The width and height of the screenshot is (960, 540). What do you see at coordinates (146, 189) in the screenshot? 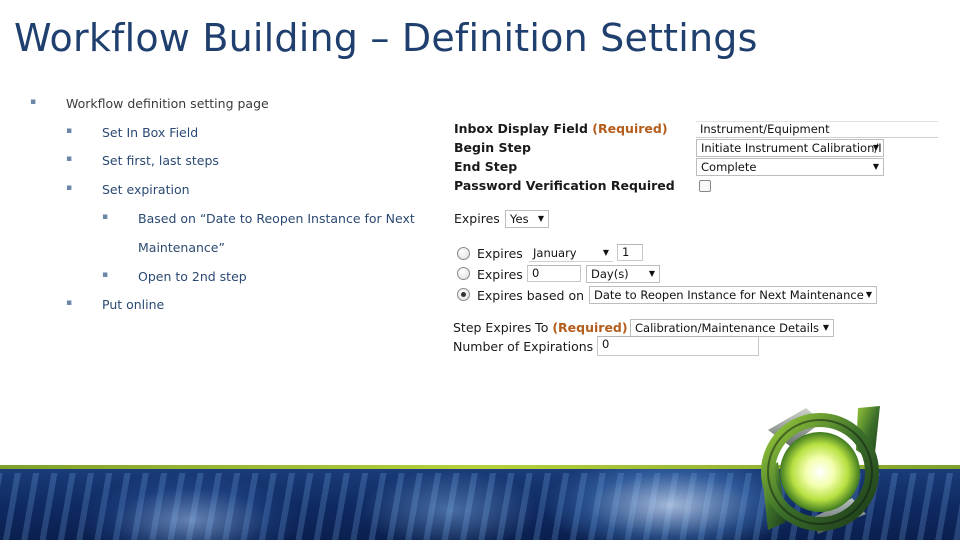
I see `bullet-text: Set expiration` at bounding box center [146, 189].